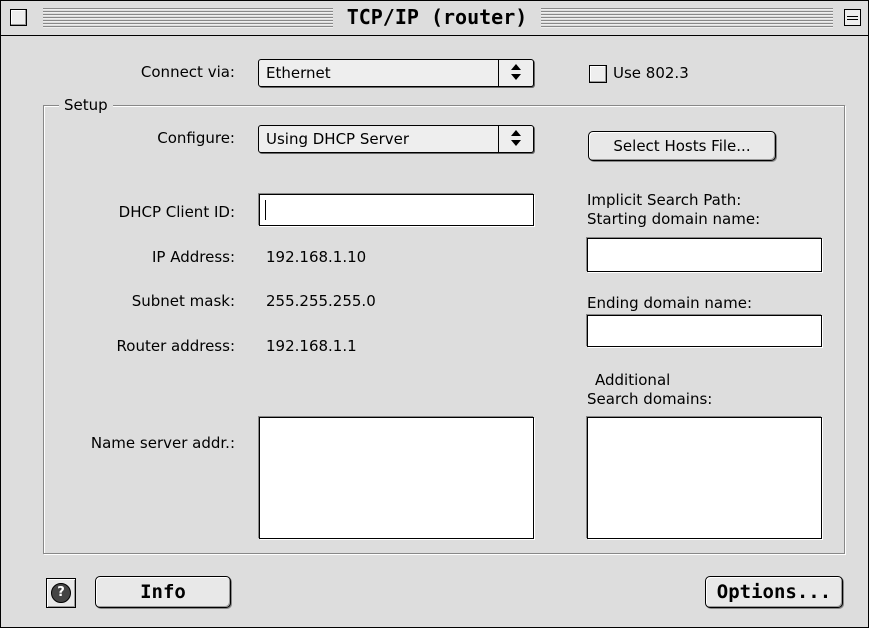  What do you see at coordinates (670, 303) in the screenshot?
I see `ending-domain-label: Ending domain name:` at bounding box center [670, 303].